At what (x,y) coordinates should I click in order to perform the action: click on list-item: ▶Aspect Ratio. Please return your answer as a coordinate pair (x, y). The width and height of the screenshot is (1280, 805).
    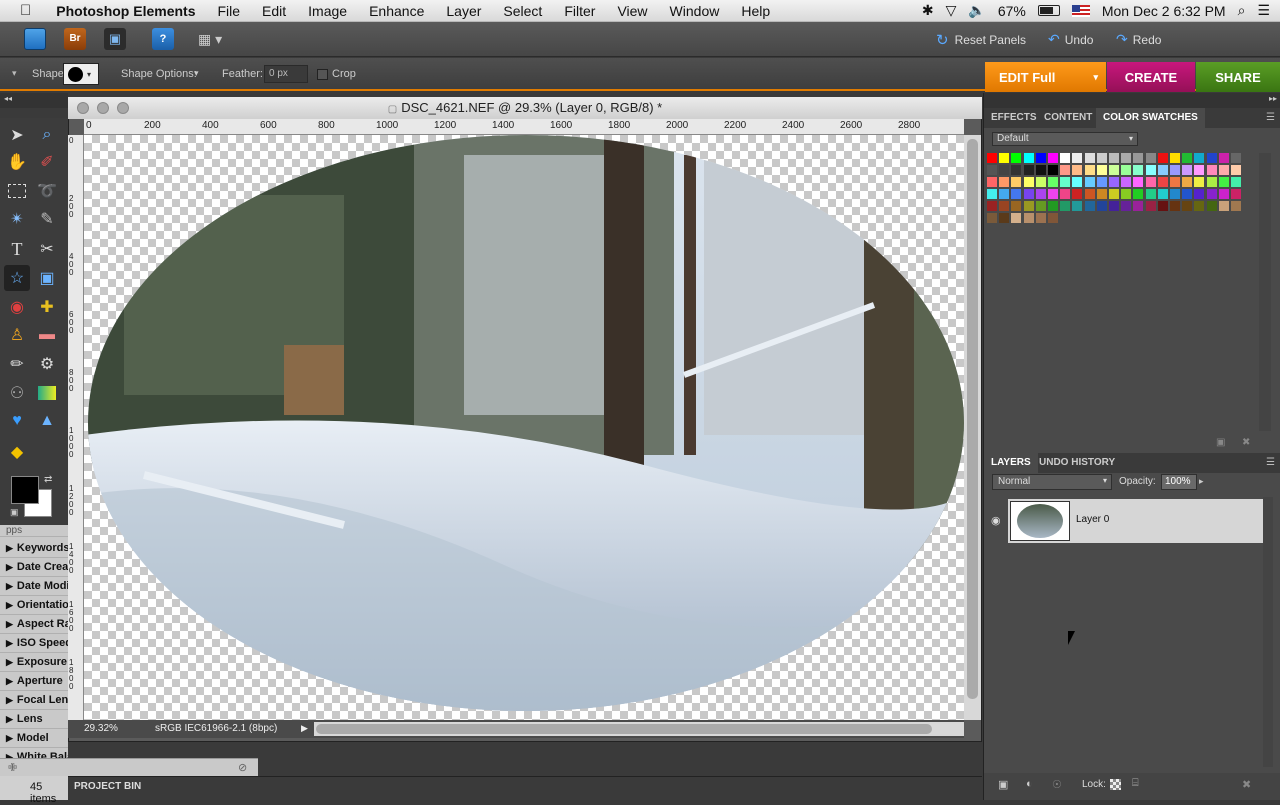
    Looking at the image, I should click on (34, 624).